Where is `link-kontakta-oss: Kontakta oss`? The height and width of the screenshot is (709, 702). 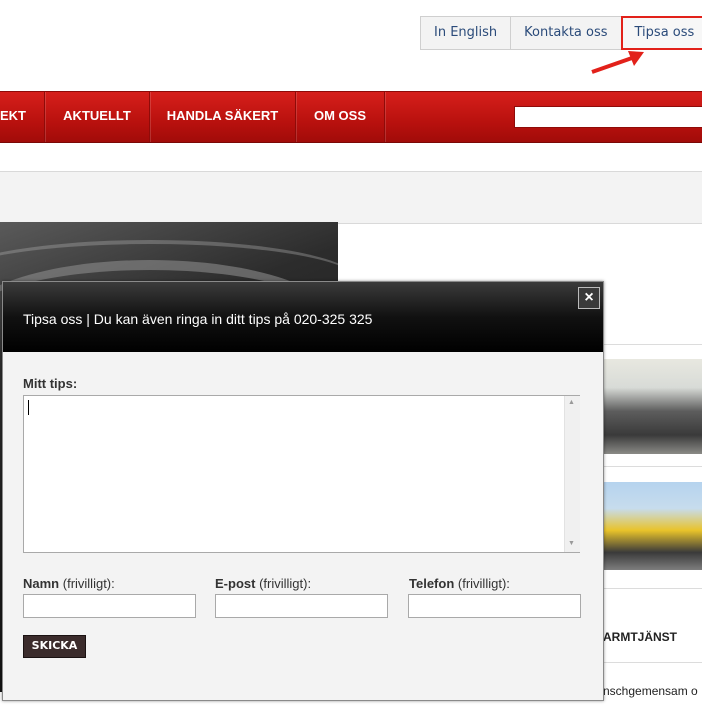
link-kontakta-oss: Kontakta oss is located at coordinates (566, 33).